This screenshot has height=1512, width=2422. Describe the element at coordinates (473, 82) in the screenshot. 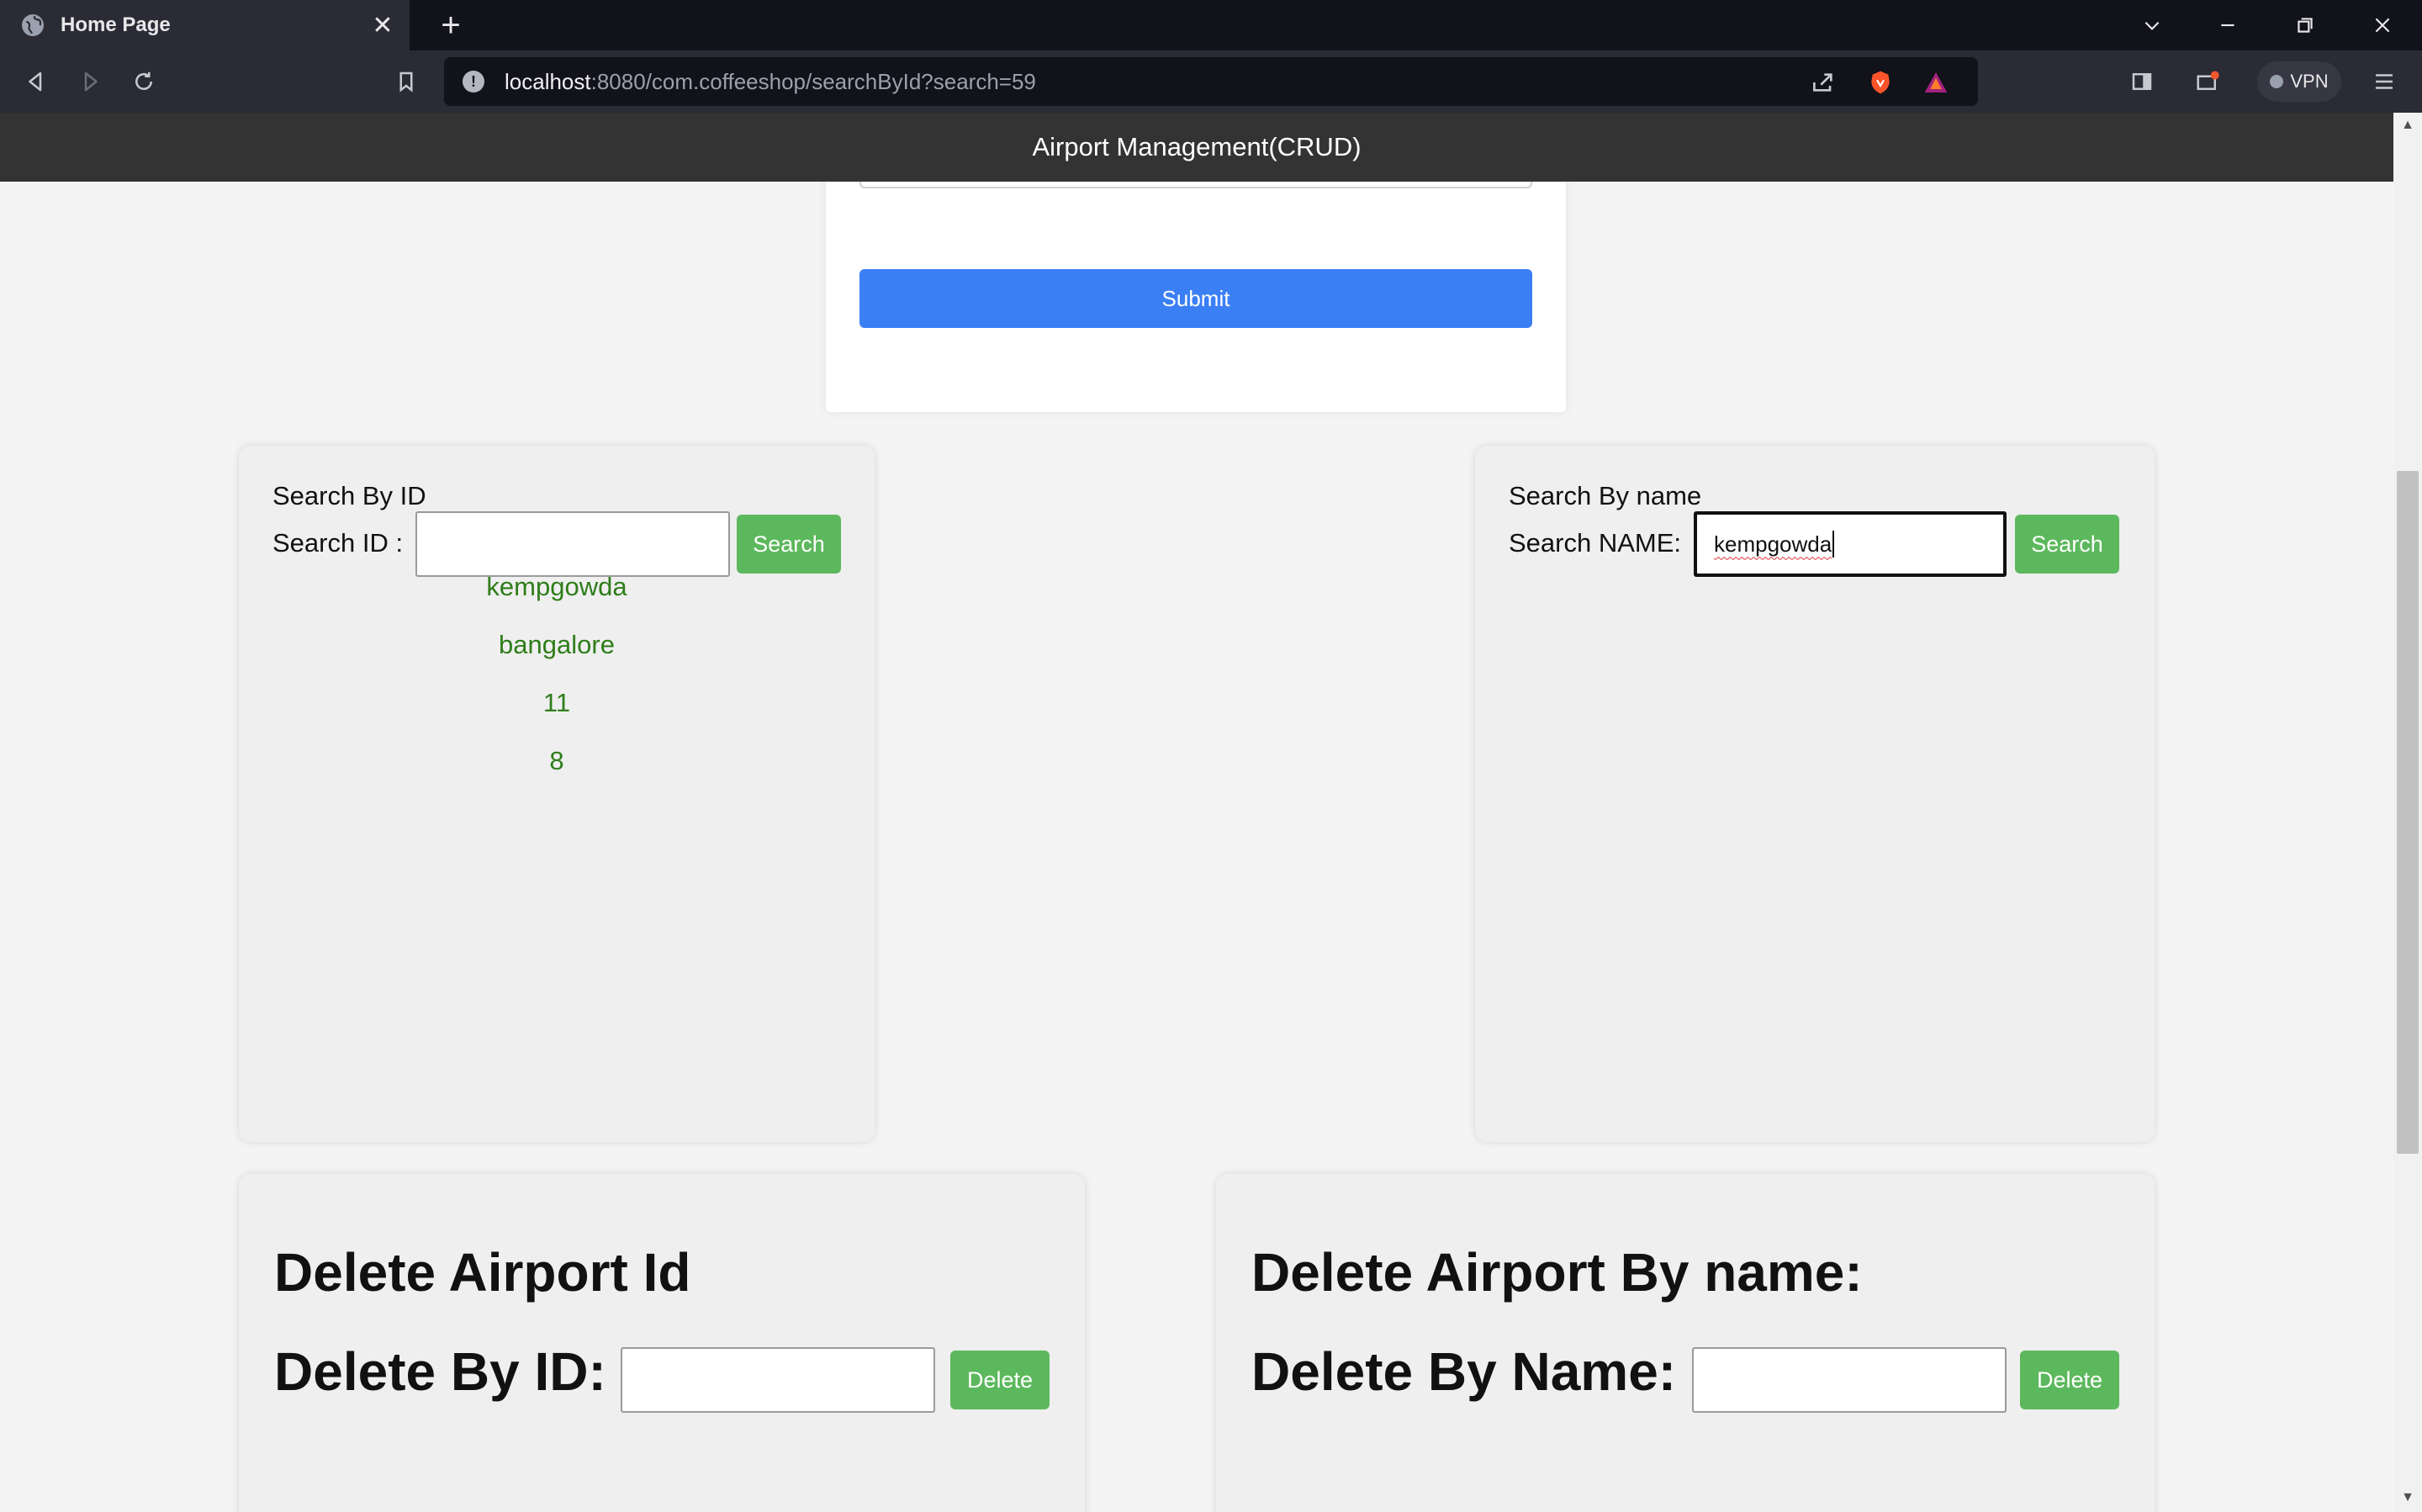

I see `site-info-icon: !` at that location.